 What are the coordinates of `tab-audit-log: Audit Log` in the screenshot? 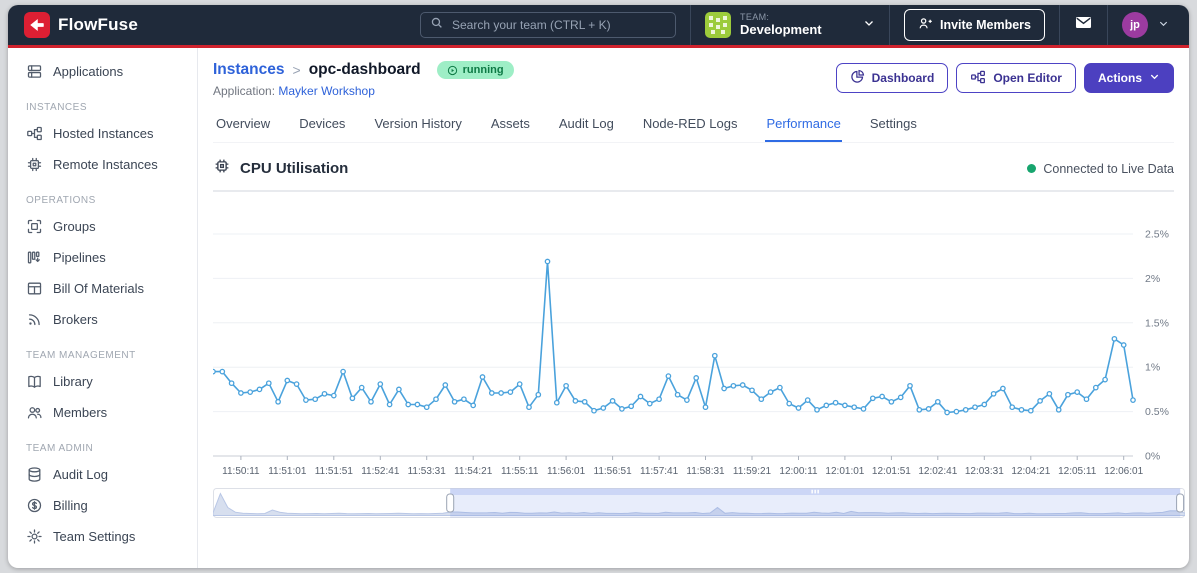 It's located at (586, 126).